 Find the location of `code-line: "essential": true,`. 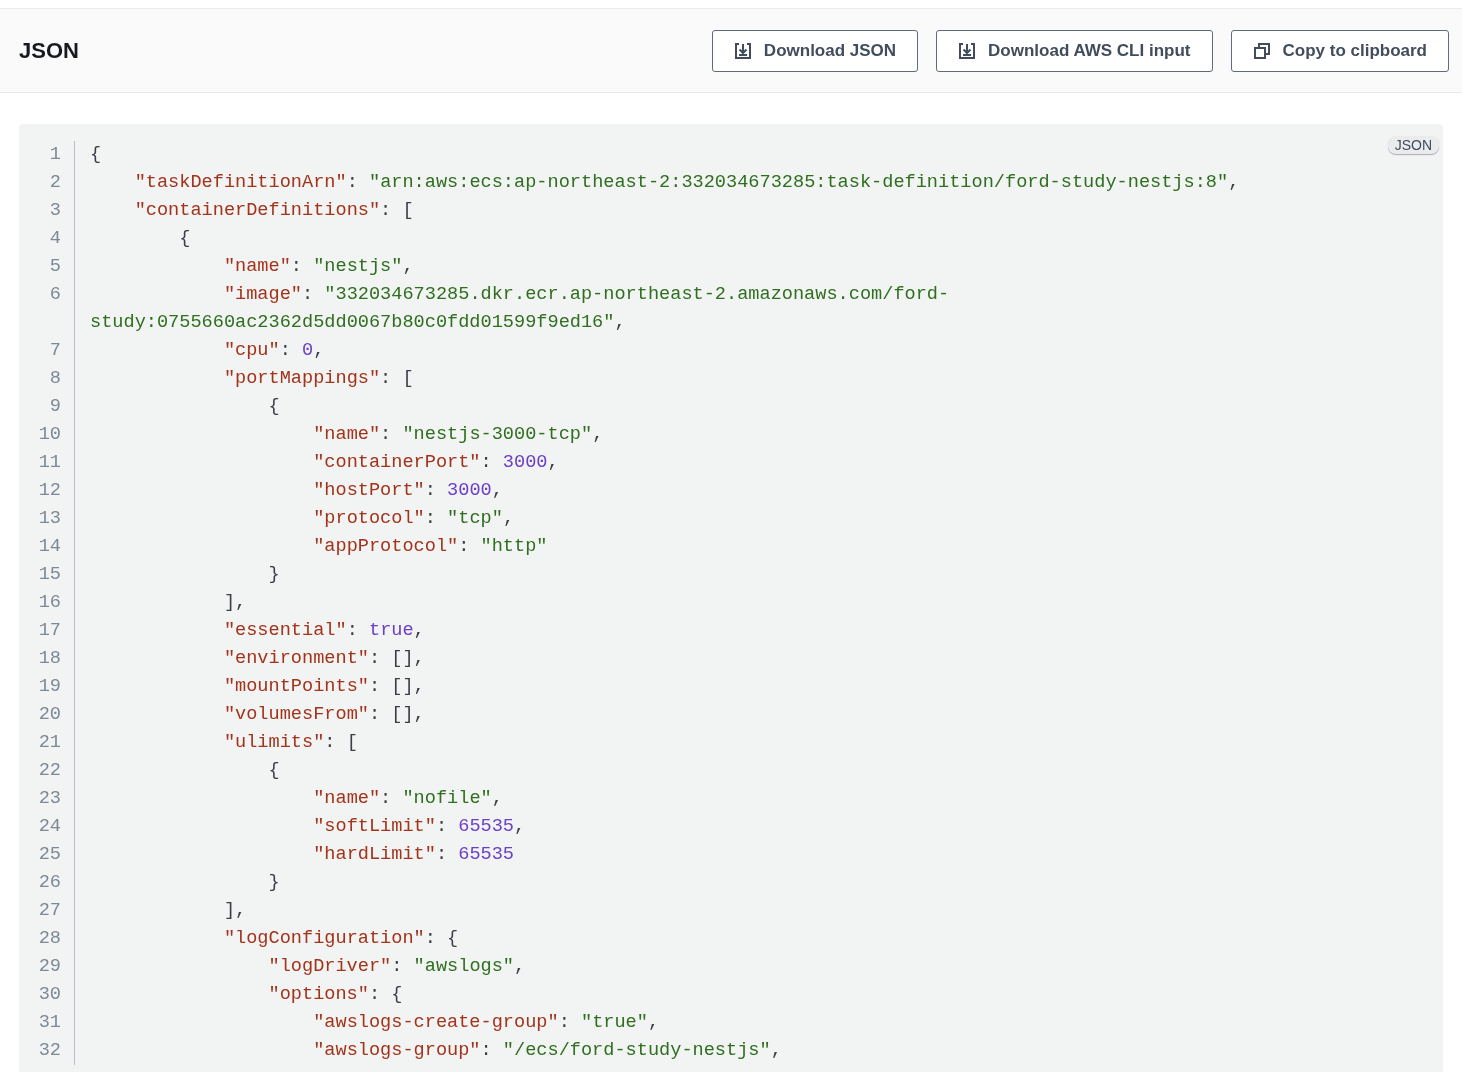

code-line: "essential": true, is located at coordinates (324, 631).